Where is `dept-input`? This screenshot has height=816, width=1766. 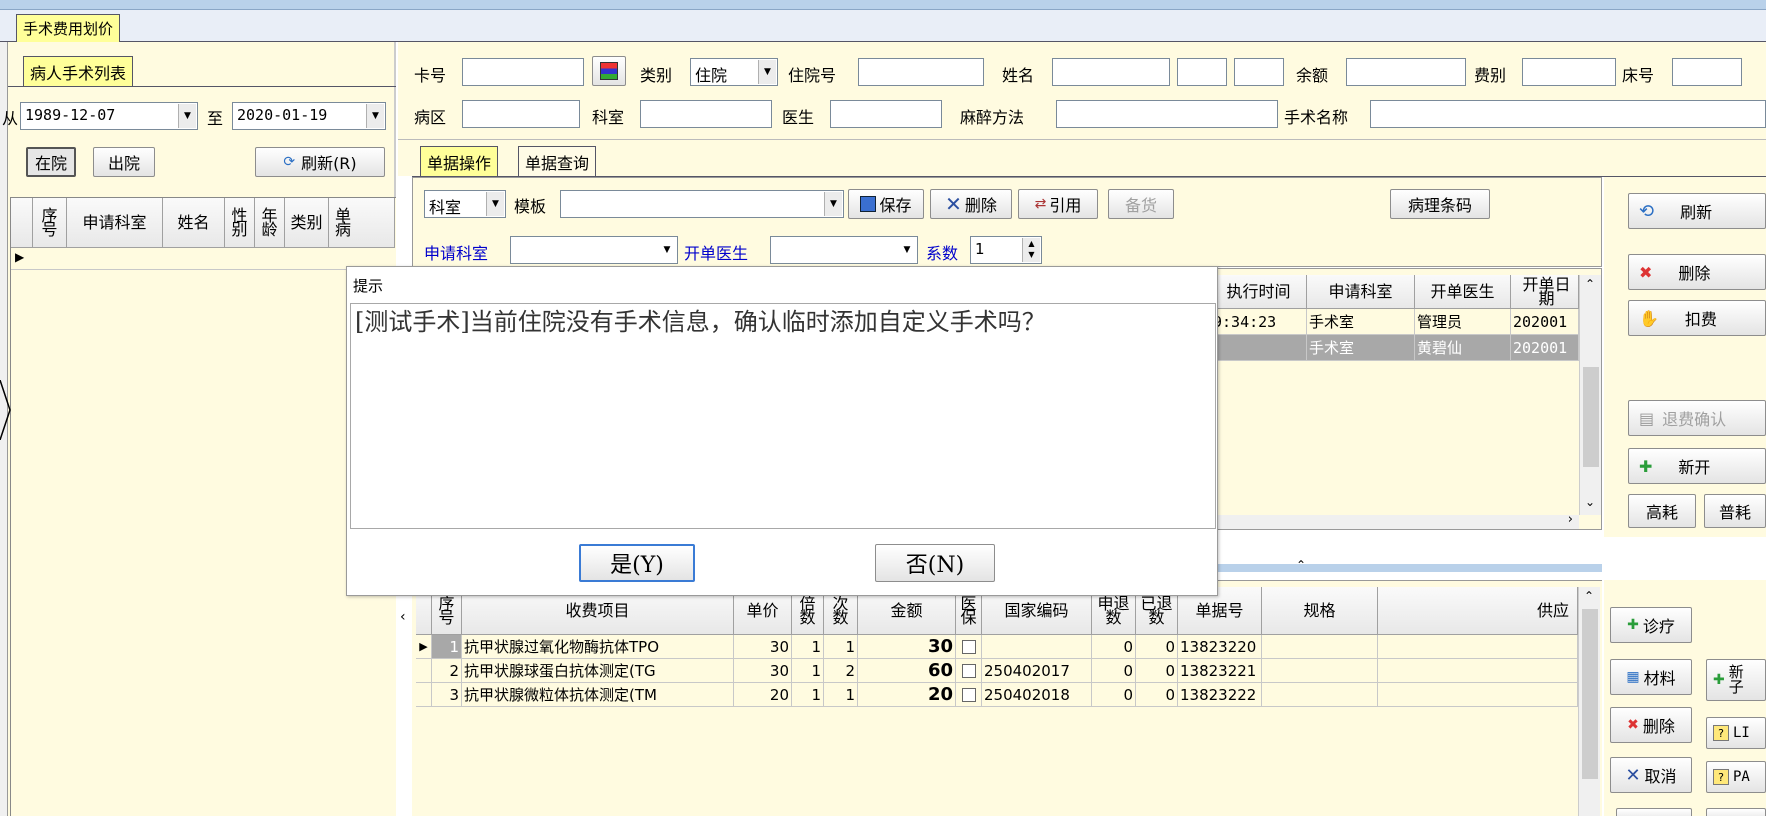 dept-input is located at coordinates (706, 114).